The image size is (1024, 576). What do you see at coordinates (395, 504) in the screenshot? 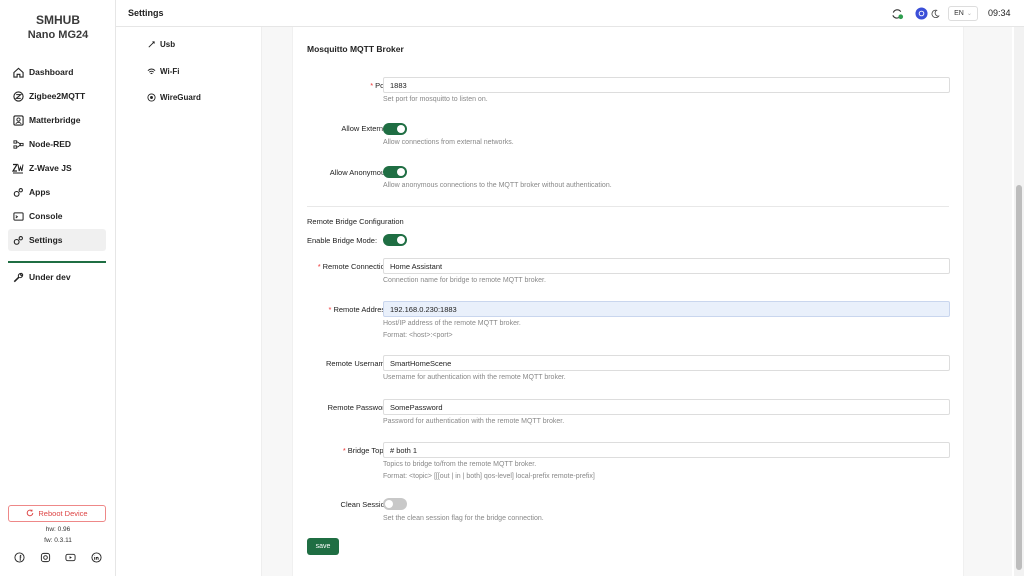
I see `clean-session-toggle` at bounding box center [395, 504].